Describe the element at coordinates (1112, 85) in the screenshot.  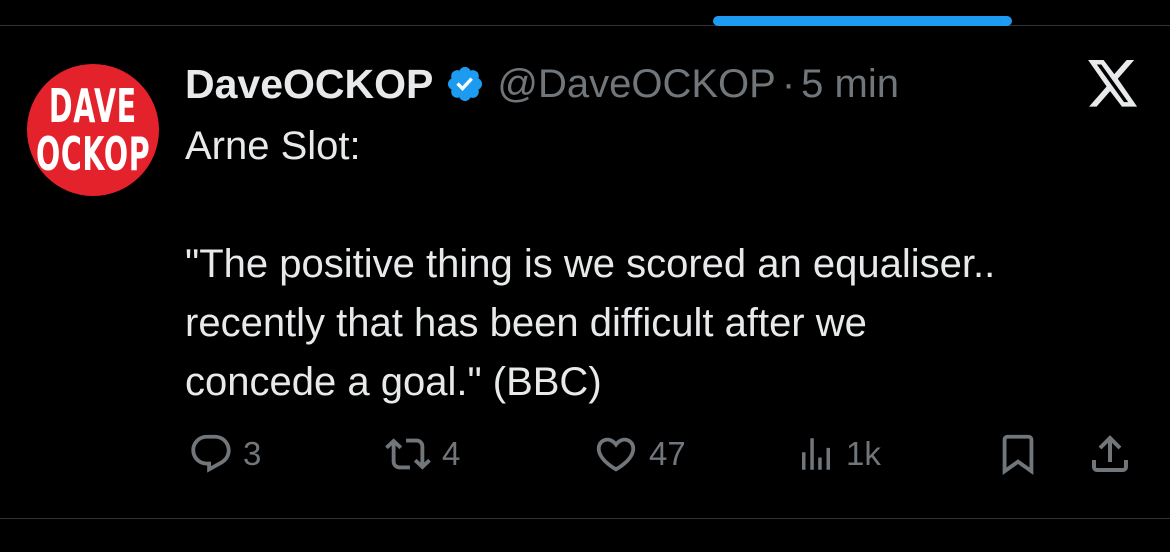
I see `x-logo-icon` at that location.